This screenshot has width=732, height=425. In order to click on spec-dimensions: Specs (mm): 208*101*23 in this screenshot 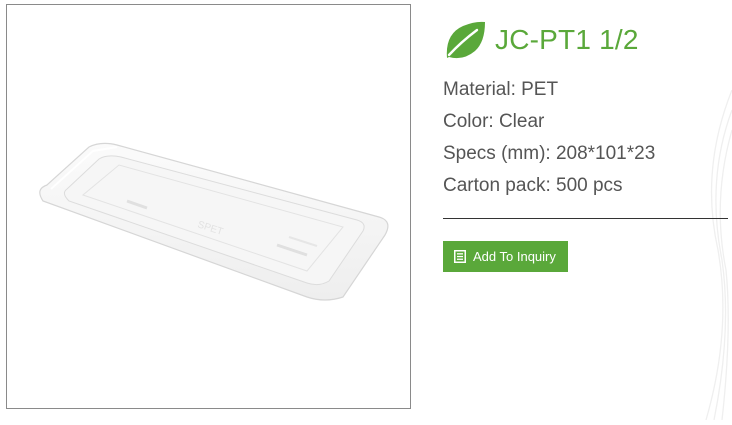, I will do `click(549, 153)`.